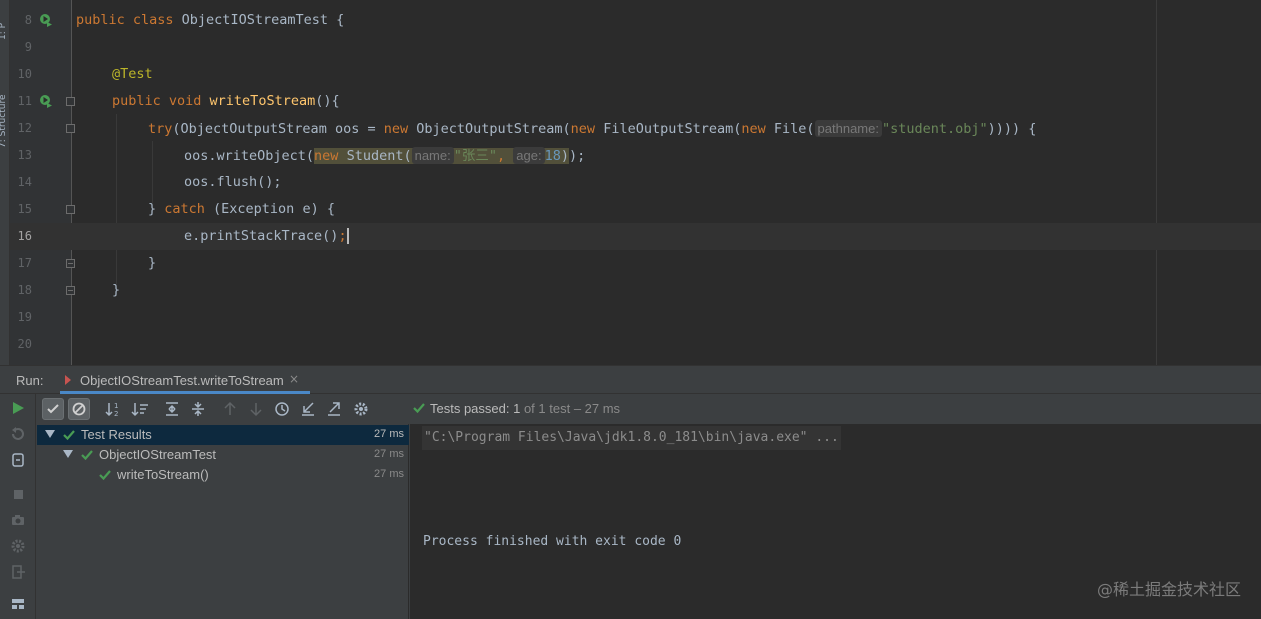 The width and height of the screenshot is (1261, 619). What do you see at coordinates (223, 435) in the screenshot?
I see `tree-row-test-results: Test Results 27 ms` at bounding box center [223, 435].